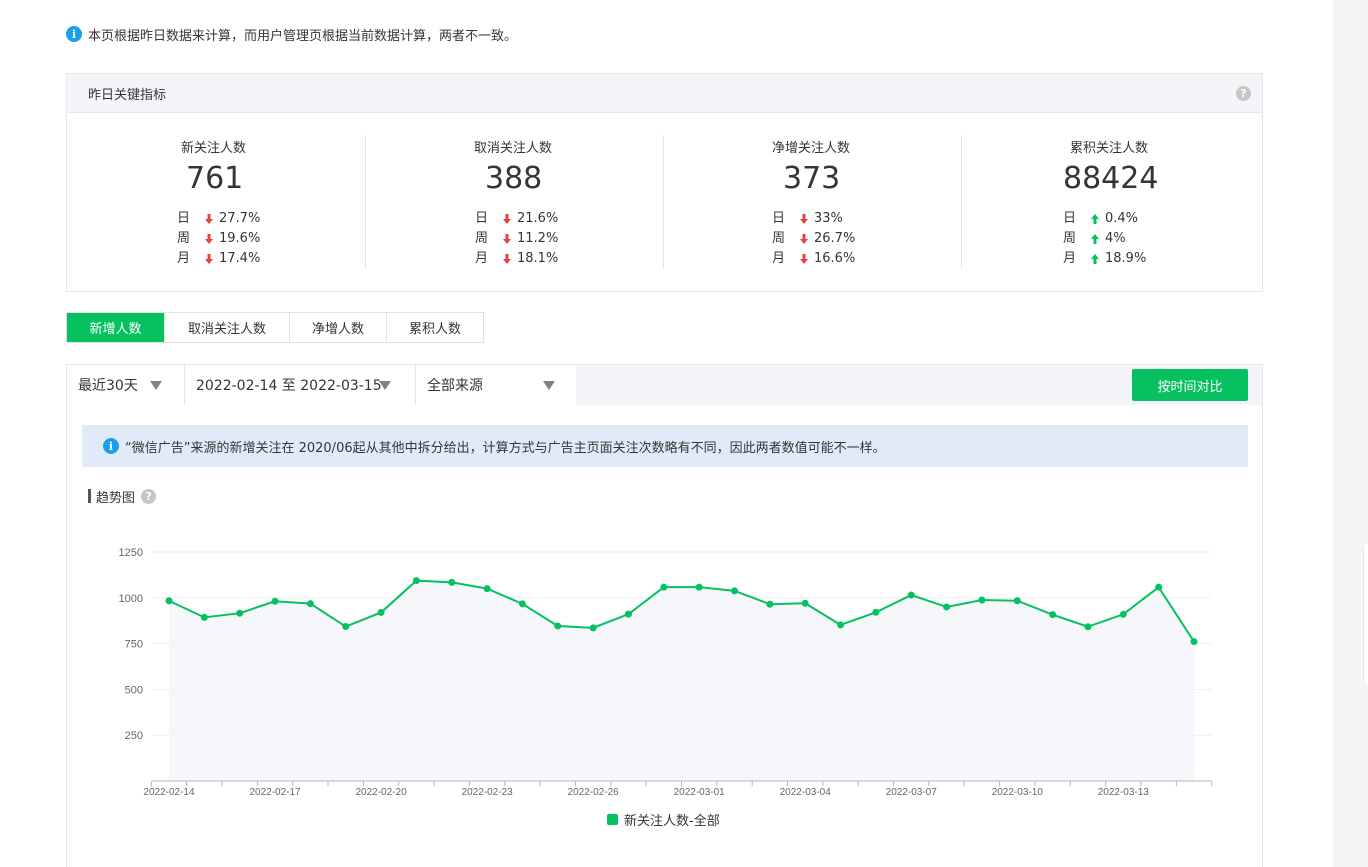  What do you see at coordinates (275, 792) in the screenshot?
I see `x-tick-label: 2022-02-17` at bounding box center [275, 792].